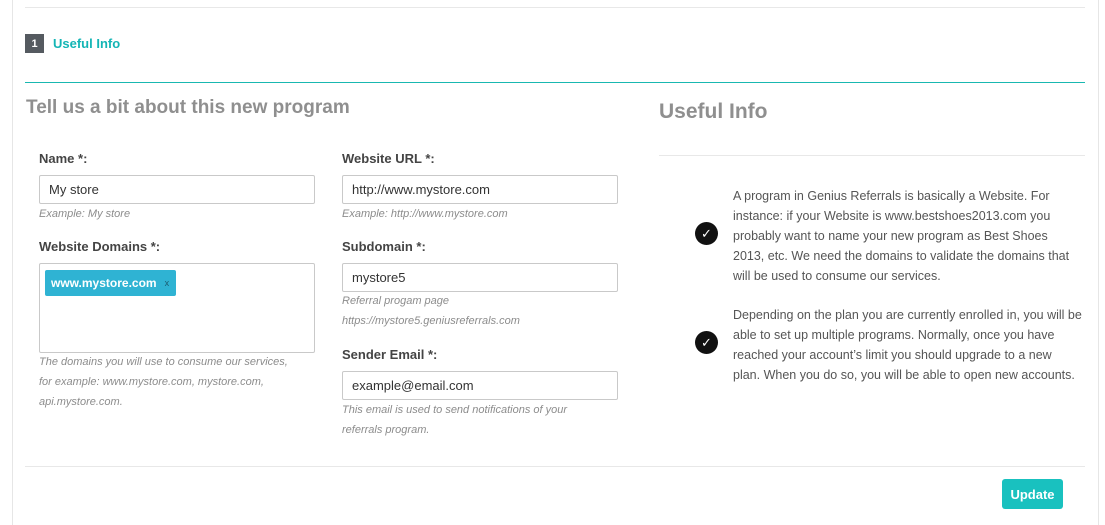 This screenshot has width=1105, height=525. I want to click on remove-tag-icon: x, so click(167, 283).